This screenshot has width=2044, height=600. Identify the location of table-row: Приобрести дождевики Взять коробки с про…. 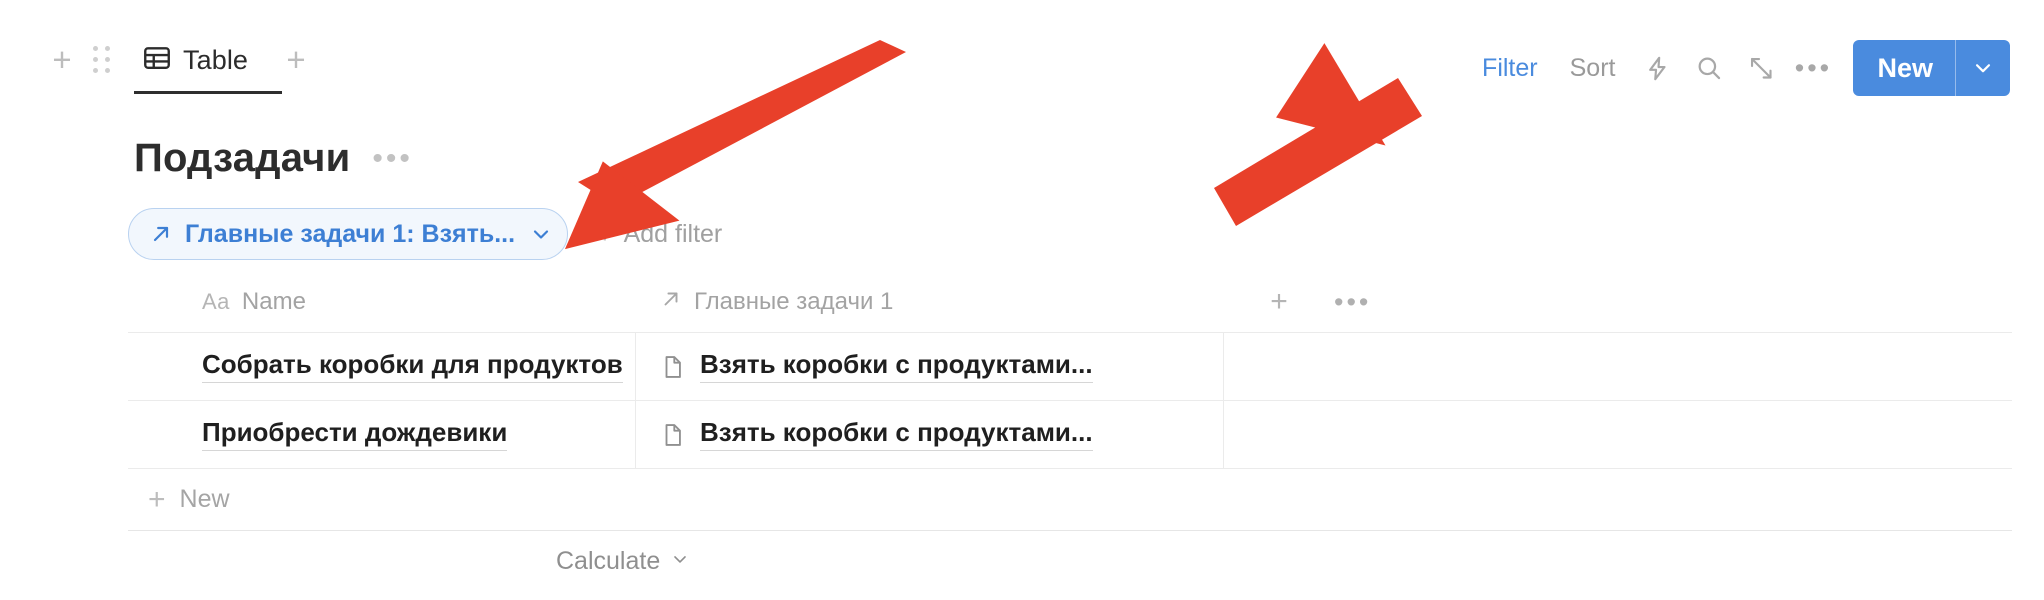
(1070, 434).